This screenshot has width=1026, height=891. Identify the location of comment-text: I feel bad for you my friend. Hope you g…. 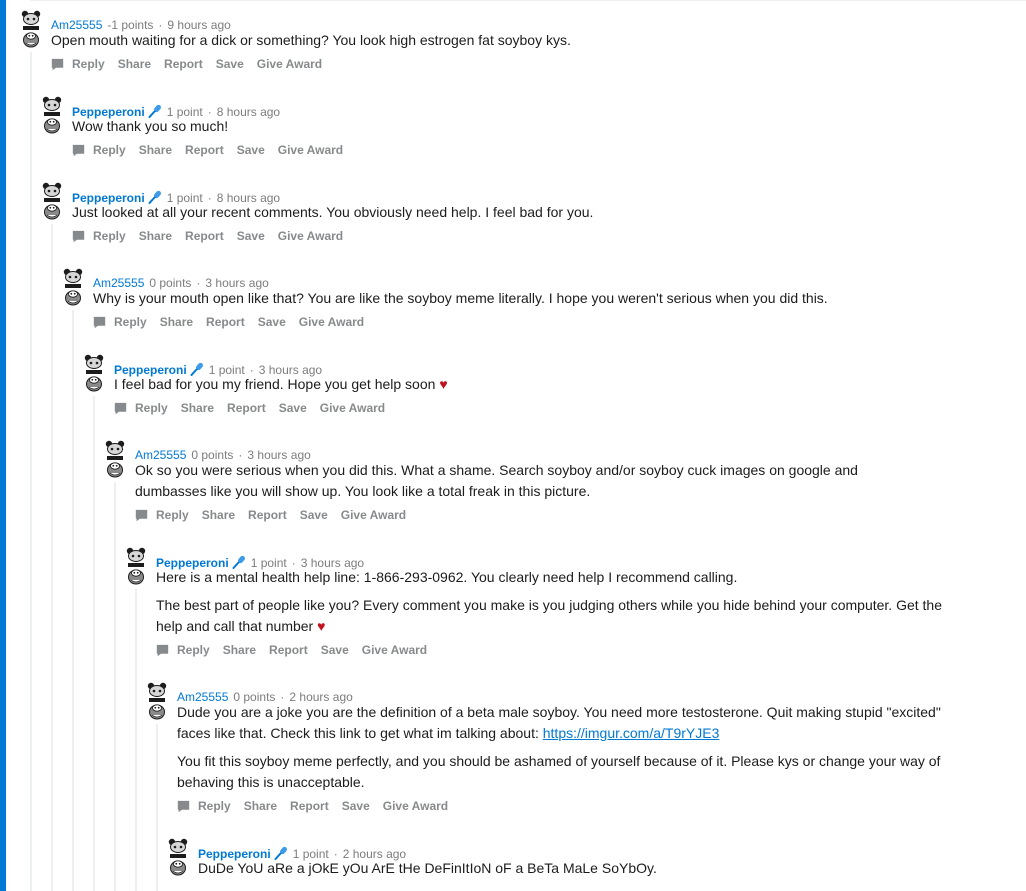
(275, 384).